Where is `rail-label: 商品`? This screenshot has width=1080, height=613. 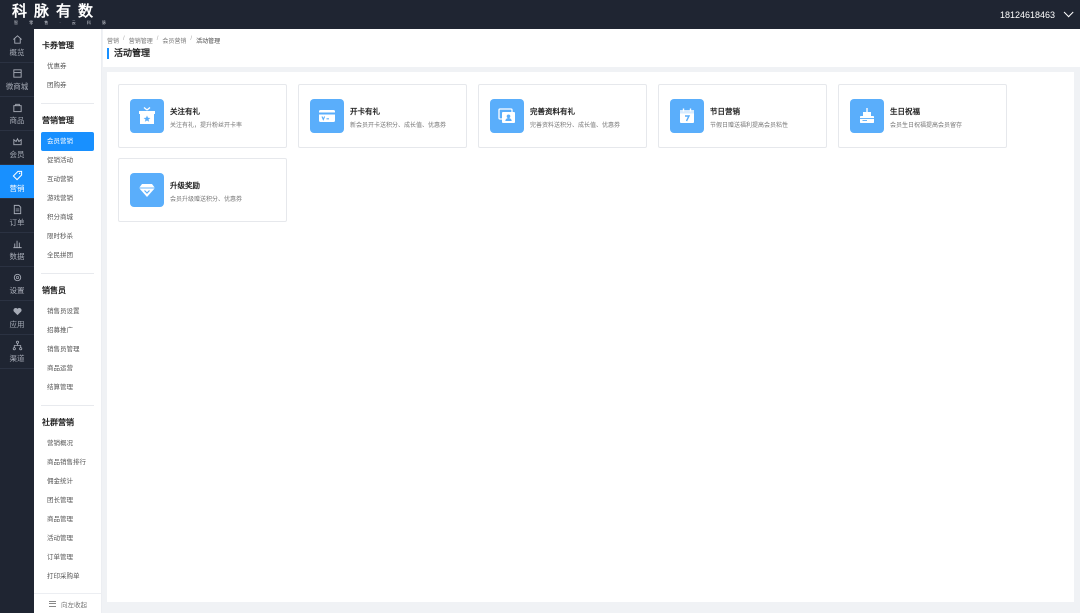 rail-label: 商品 is located at coordinates (17, 120).